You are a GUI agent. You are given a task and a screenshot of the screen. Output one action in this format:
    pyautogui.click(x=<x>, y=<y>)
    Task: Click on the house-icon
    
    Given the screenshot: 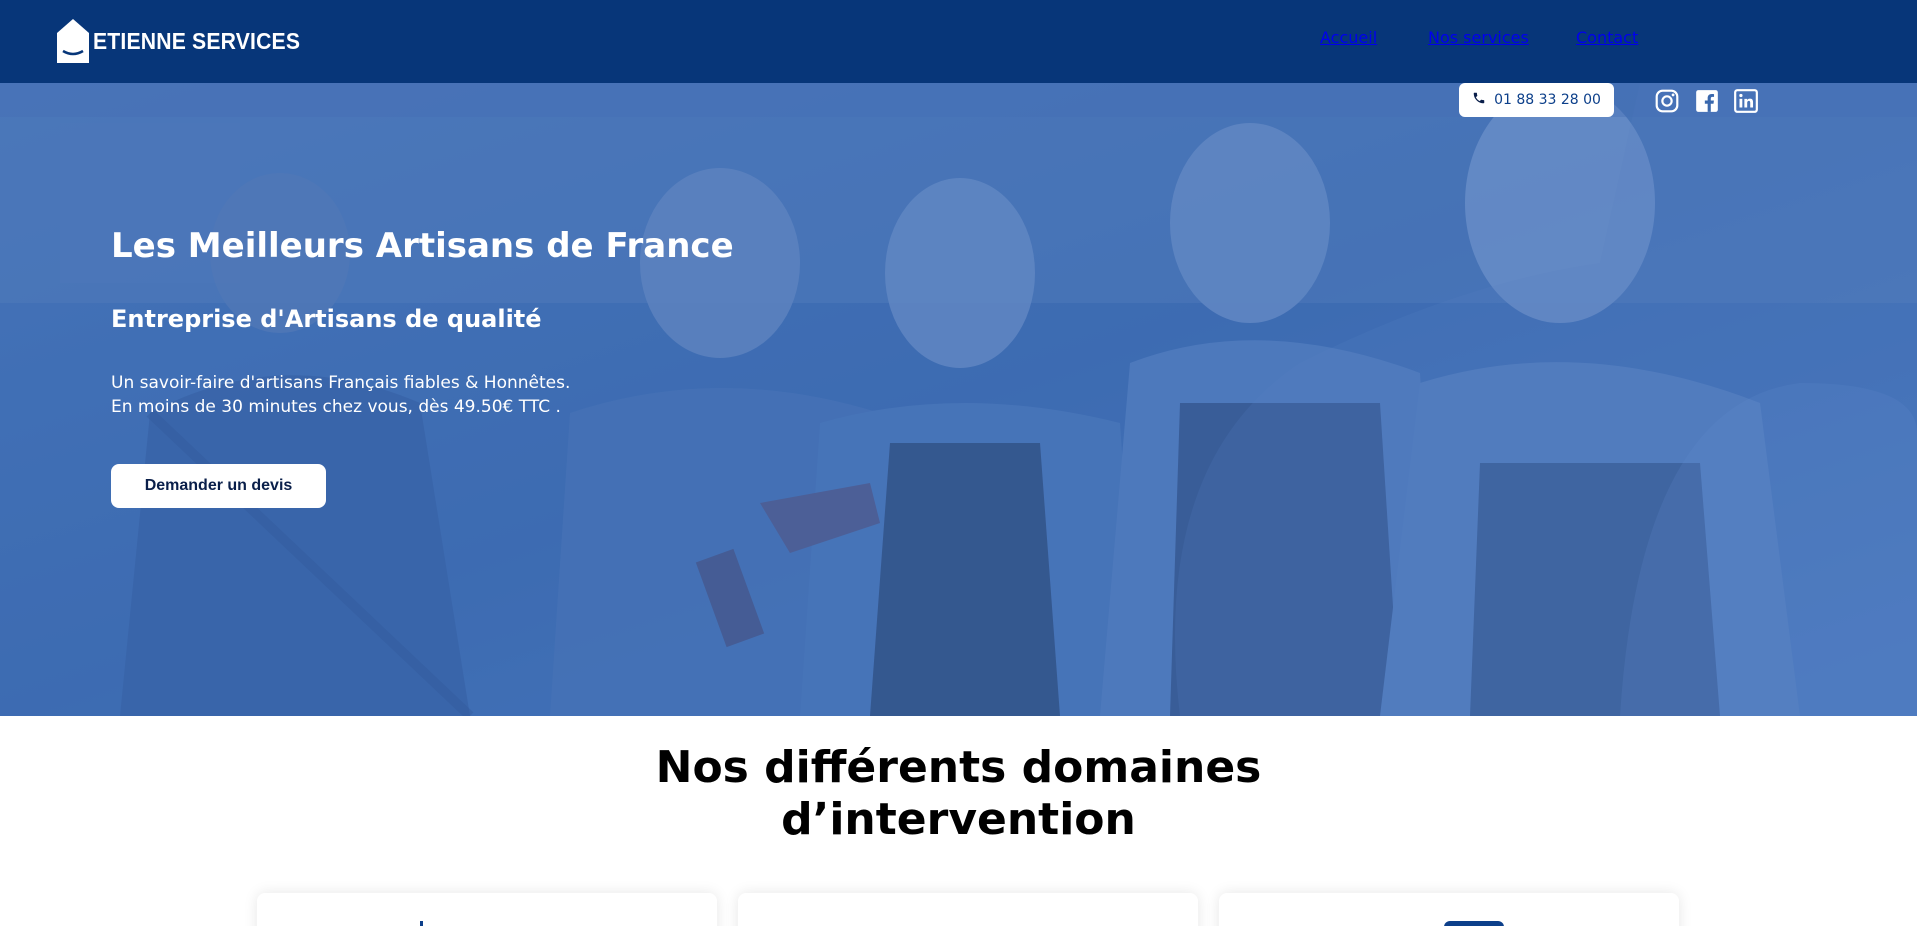 What is the action you would take?
    pyautogui.click(x=73, y=41)
    